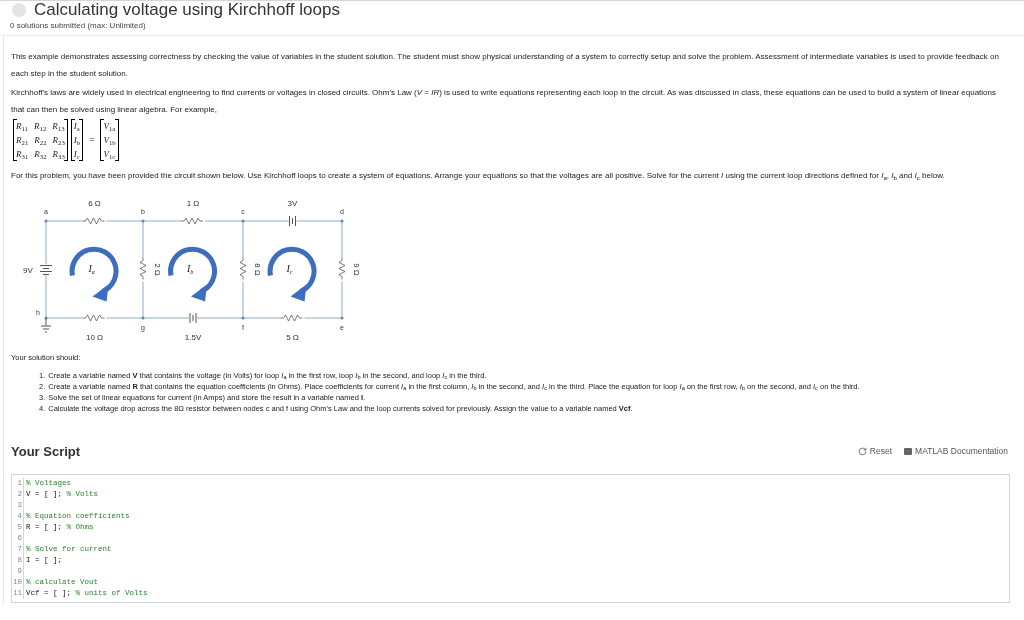 The height and width of the screenshot is (620, 1024). What do you see at coordinates (92, 140) in the screenshot?
I see `equals-sign: =` at bounding box center [92, 140].